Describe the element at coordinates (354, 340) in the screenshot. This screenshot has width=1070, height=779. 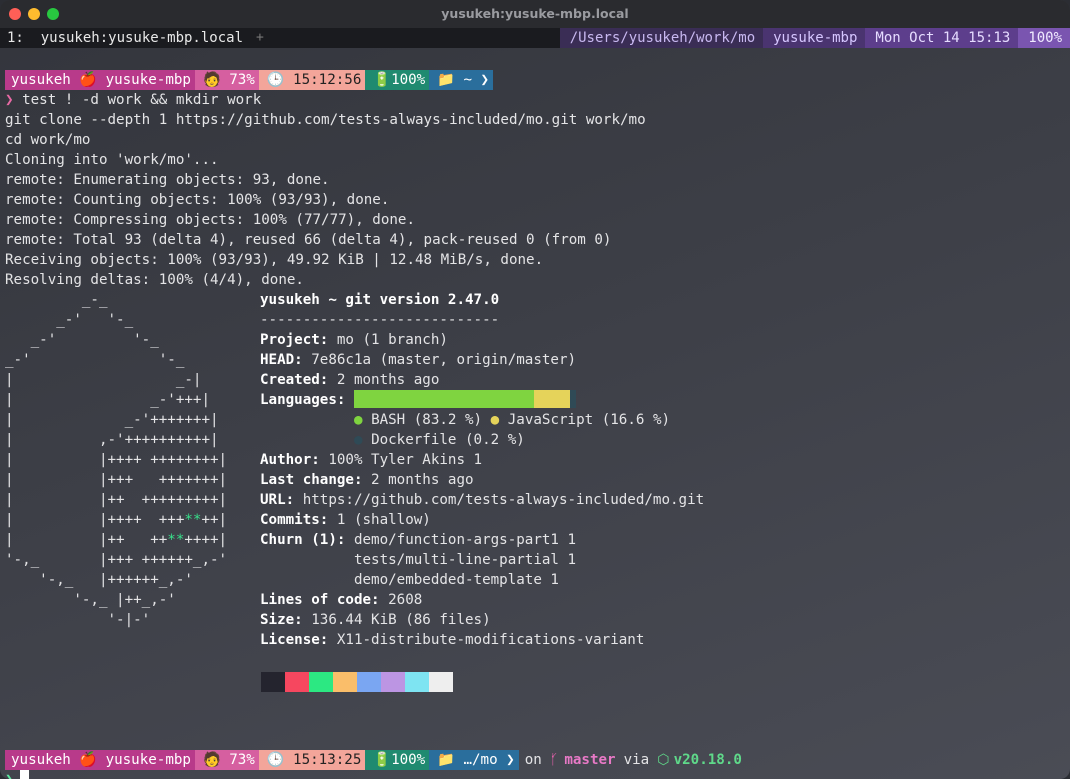
I see `info-project: Project: mo (1 branch)` at that location.